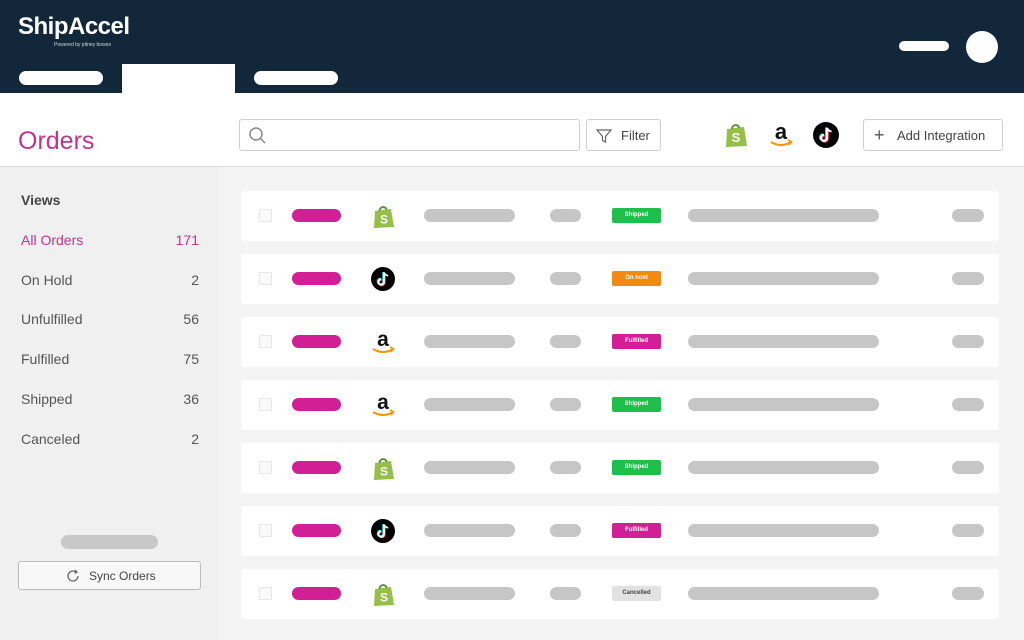 This screenshot has height=640, width=1024. Describe the element at coordinates (122, 576) in the screenshot. I see `sync-orders-label: Sync Orders` at that location.